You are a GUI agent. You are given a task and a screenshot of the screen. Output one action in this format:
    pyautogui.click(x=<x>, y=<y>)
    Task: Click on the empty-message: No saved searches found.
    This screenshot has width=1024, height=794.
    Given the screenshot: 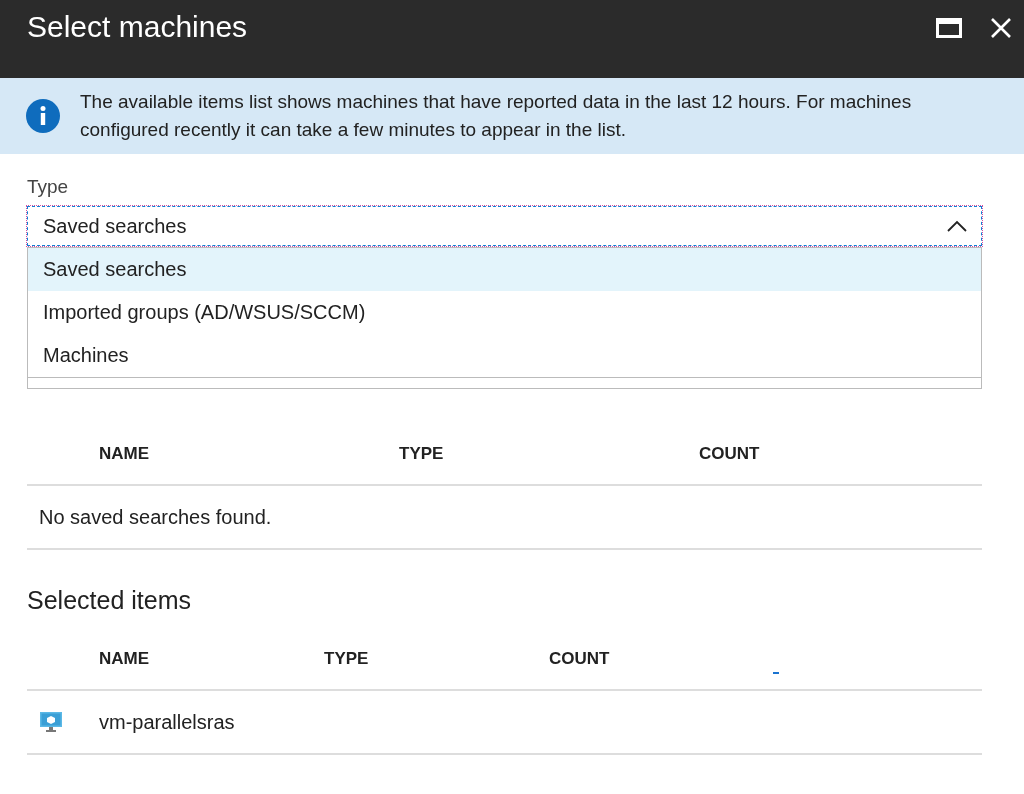 What is the action you would take?
    pyautogui.click(x=155, y=517)
    